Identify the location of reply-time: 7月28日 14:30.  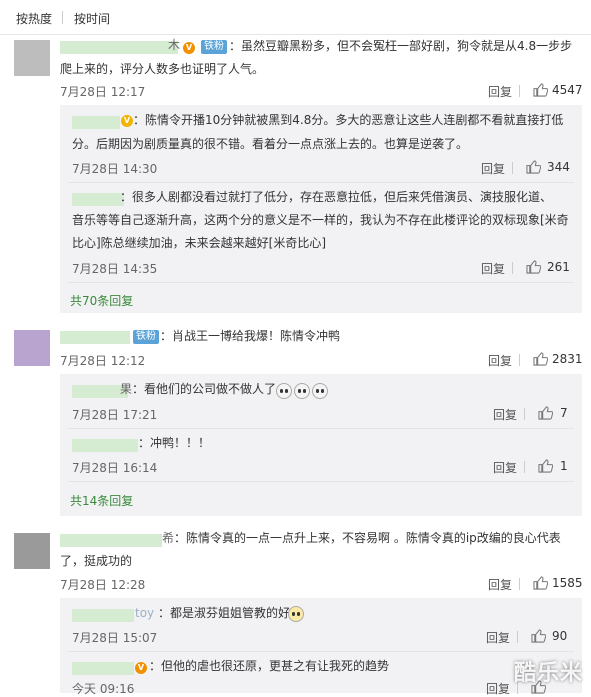
(115, 169).